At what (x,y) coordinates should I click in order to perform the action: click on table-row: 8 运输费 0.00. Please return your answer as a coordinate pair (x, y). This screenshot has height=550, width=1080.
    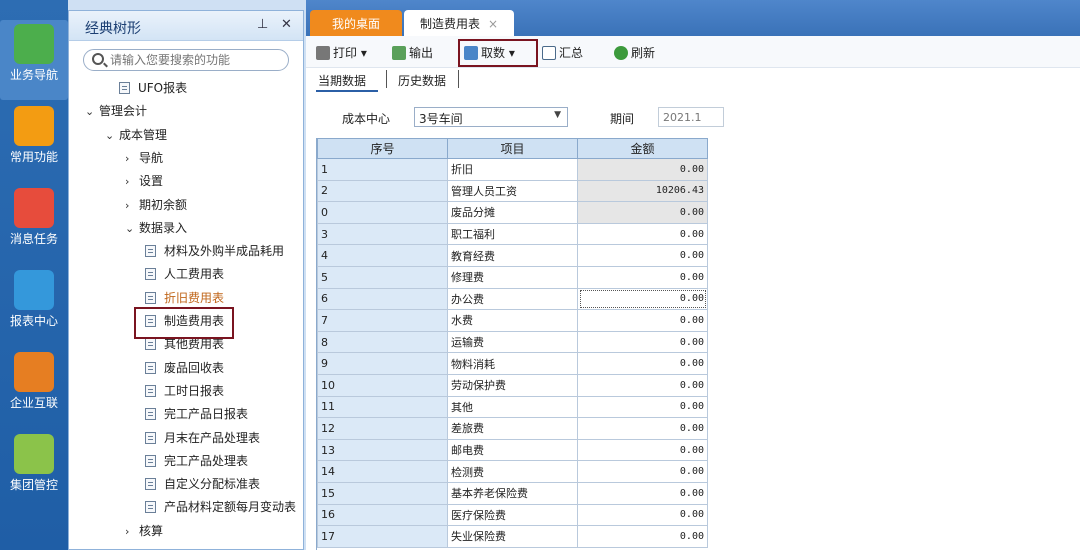
    Looking at the image, I should click on (512, 342).